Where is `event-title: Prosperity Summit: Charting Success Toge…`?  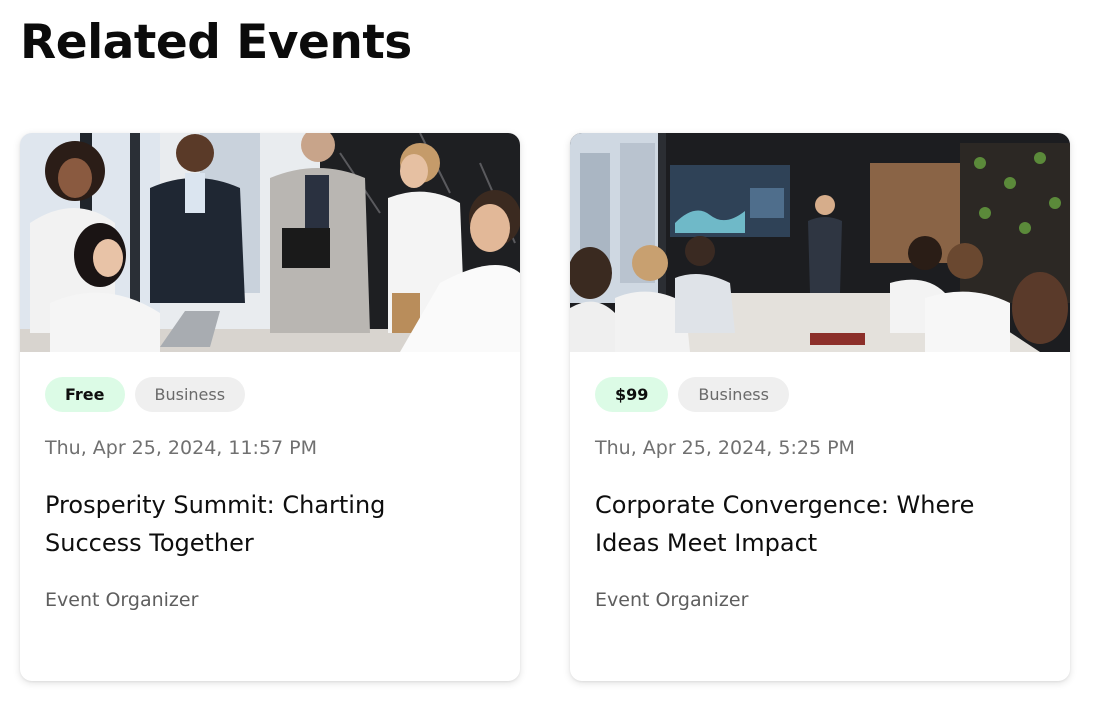
event-title: Prosperity Summit: Charting Success Toge… is located at coordinates (255, 524).